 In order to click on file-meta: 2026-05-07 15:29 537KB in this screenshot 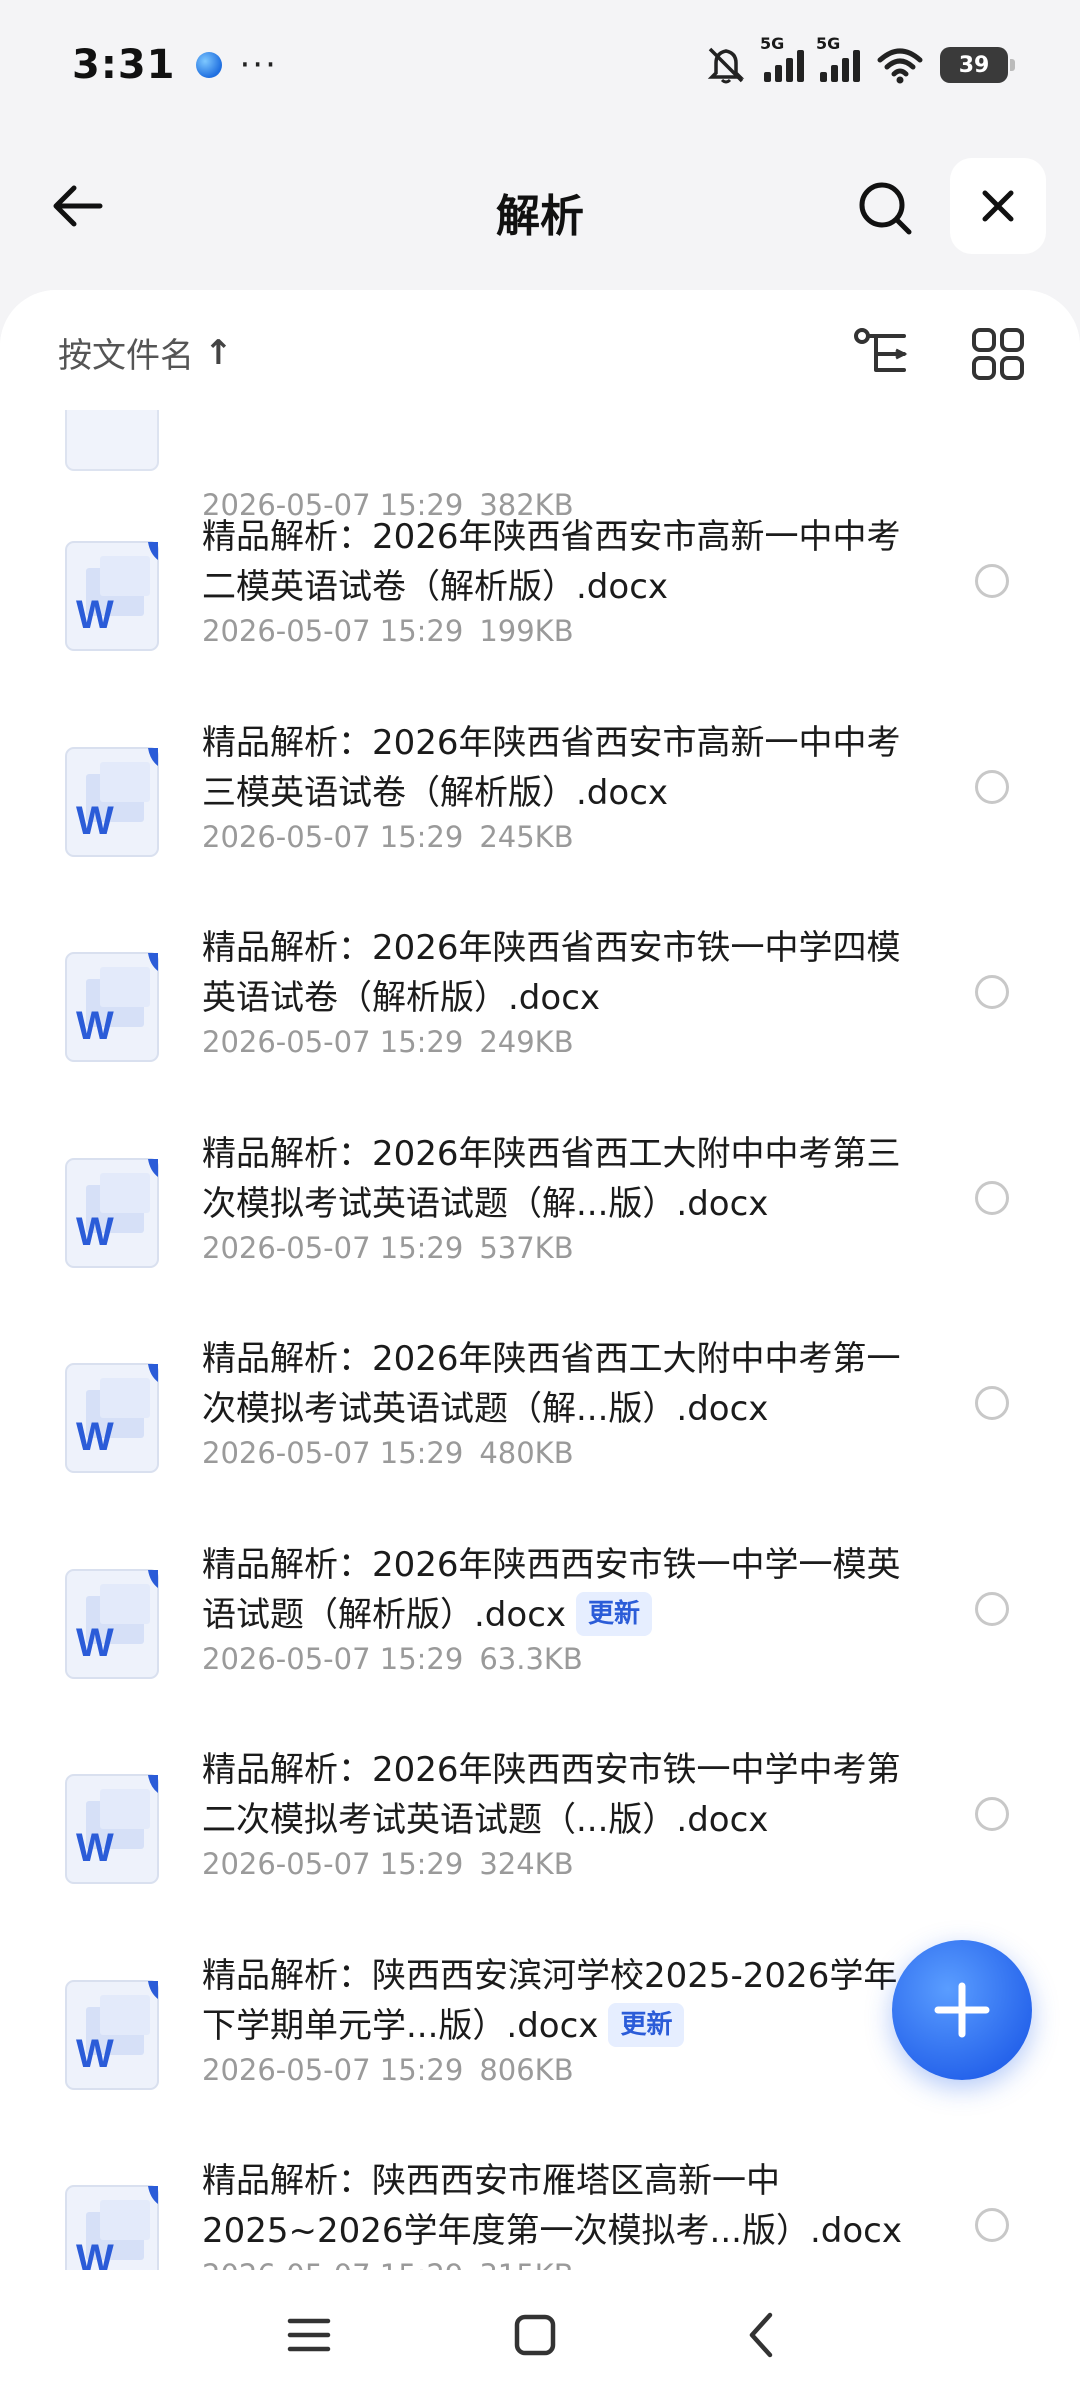, I will do `click(388, 1248)`.